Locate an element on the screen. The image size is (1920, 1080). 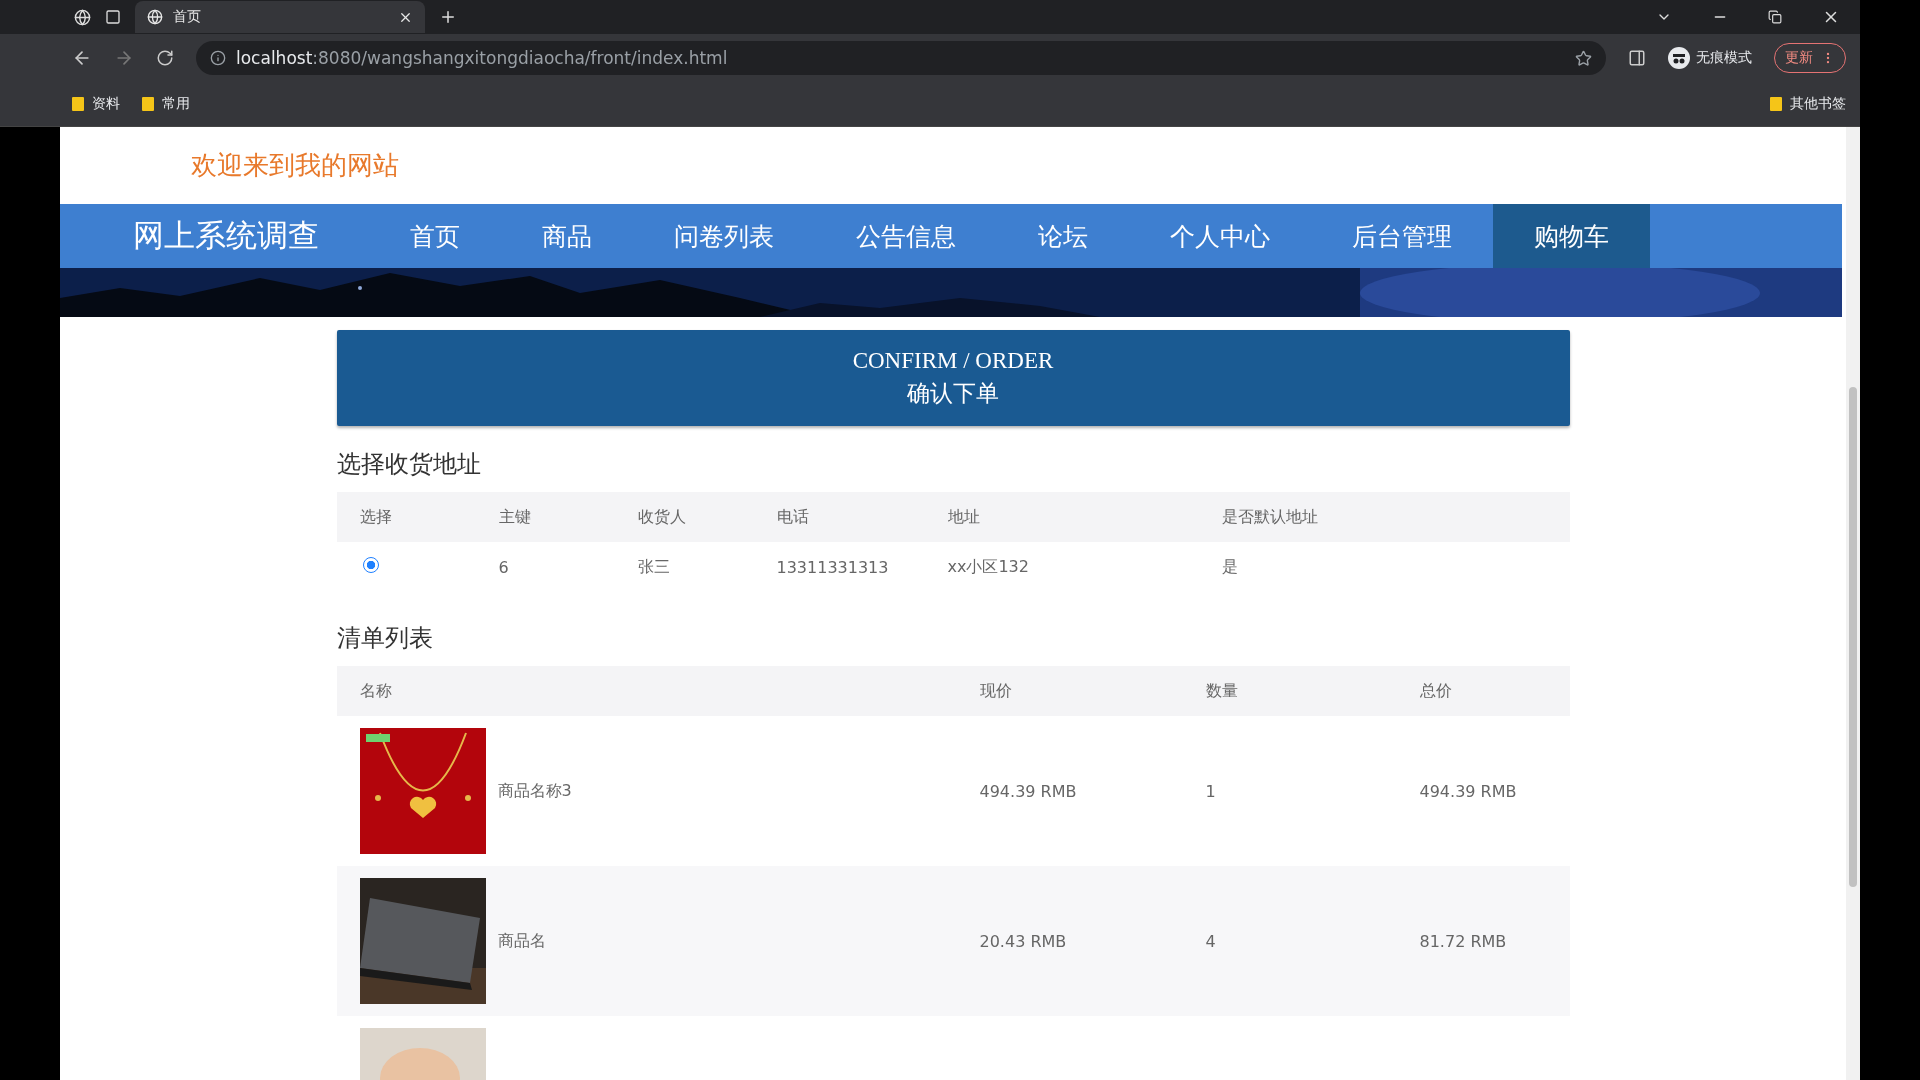
nav-link: 个人中心 is located at coordinates (1220, 236).